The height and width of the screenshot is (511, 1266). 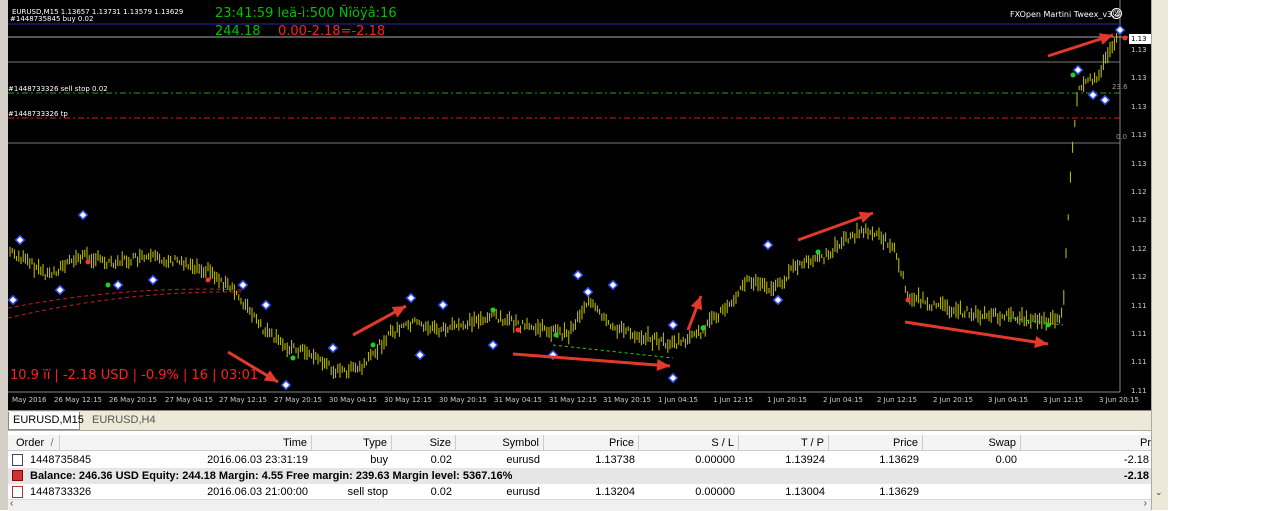 I want to click on time-tick: 27 May 20:15, so click(x=298, y=400).